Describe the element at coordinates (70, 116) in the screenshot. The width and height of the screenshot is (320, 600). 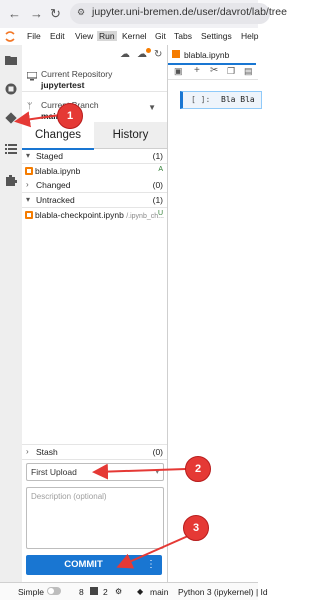
I see `annotation-badge-1: 1` at that location.